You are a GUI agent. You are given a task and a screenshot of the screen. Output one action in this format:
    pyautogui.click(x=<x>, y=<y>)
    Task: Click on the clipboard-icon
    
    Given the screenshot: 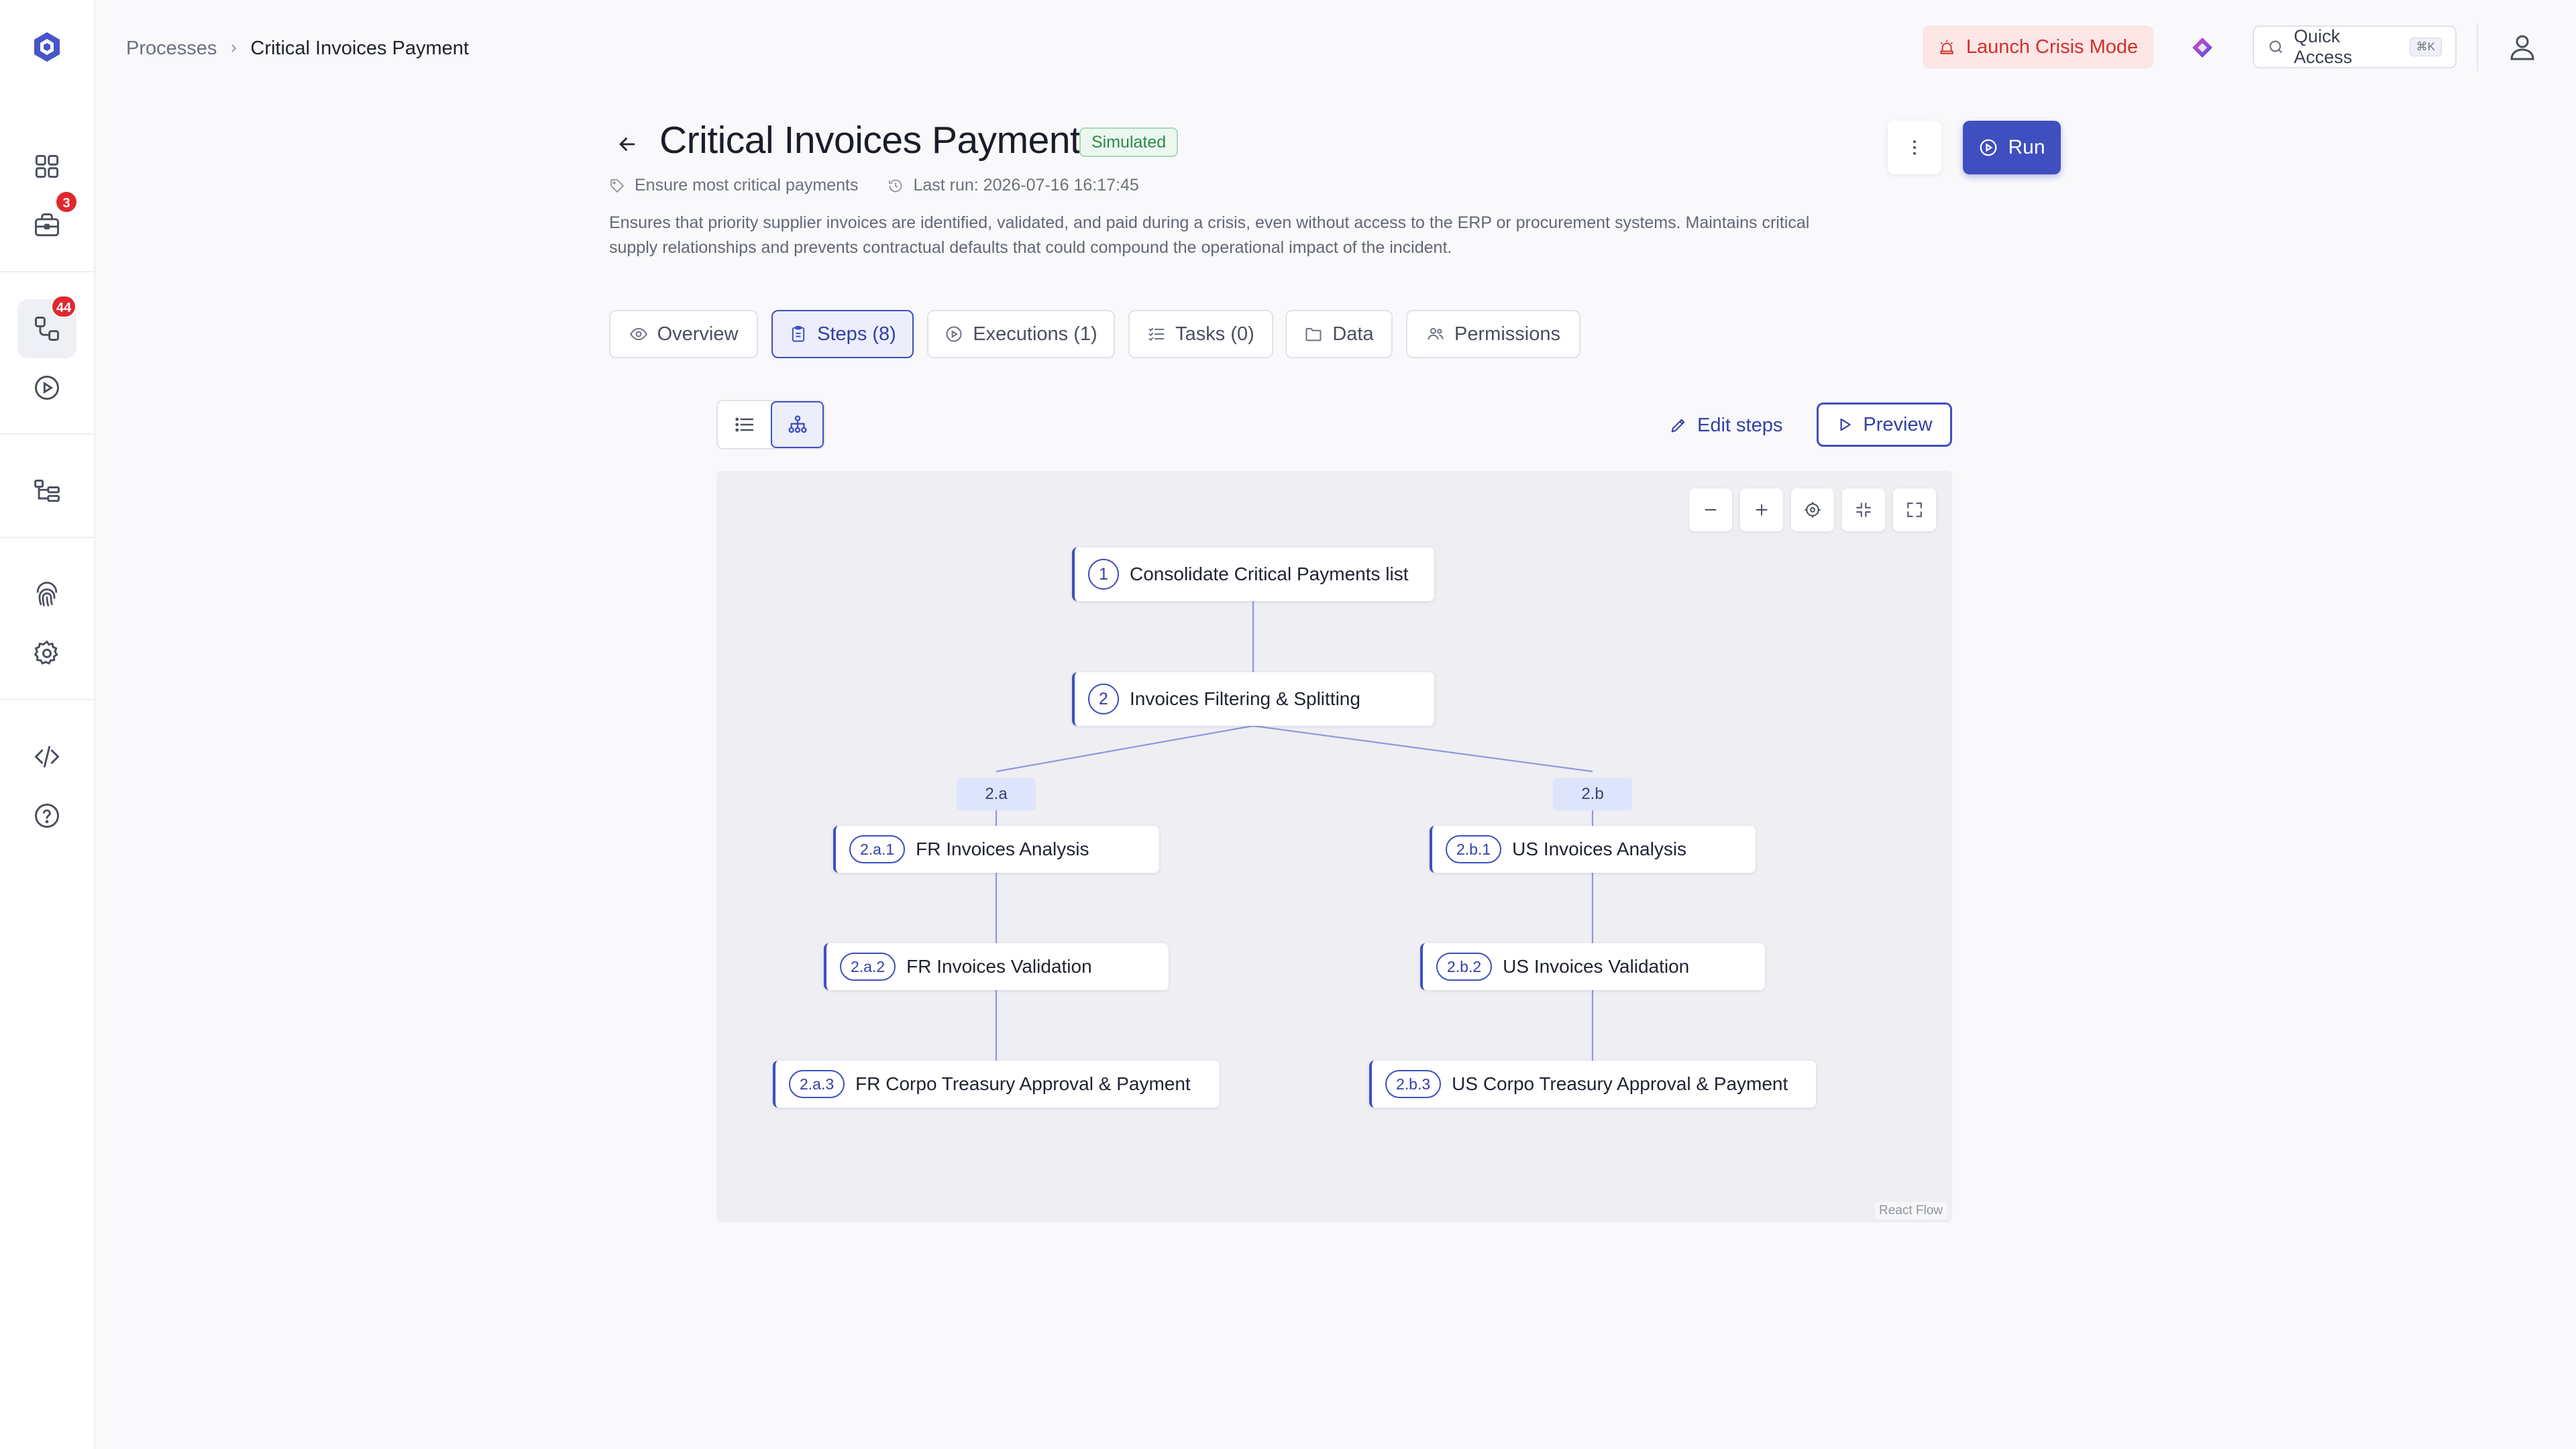 What is the action you would take?
    pyautogui.click(x=798, y=333)
    